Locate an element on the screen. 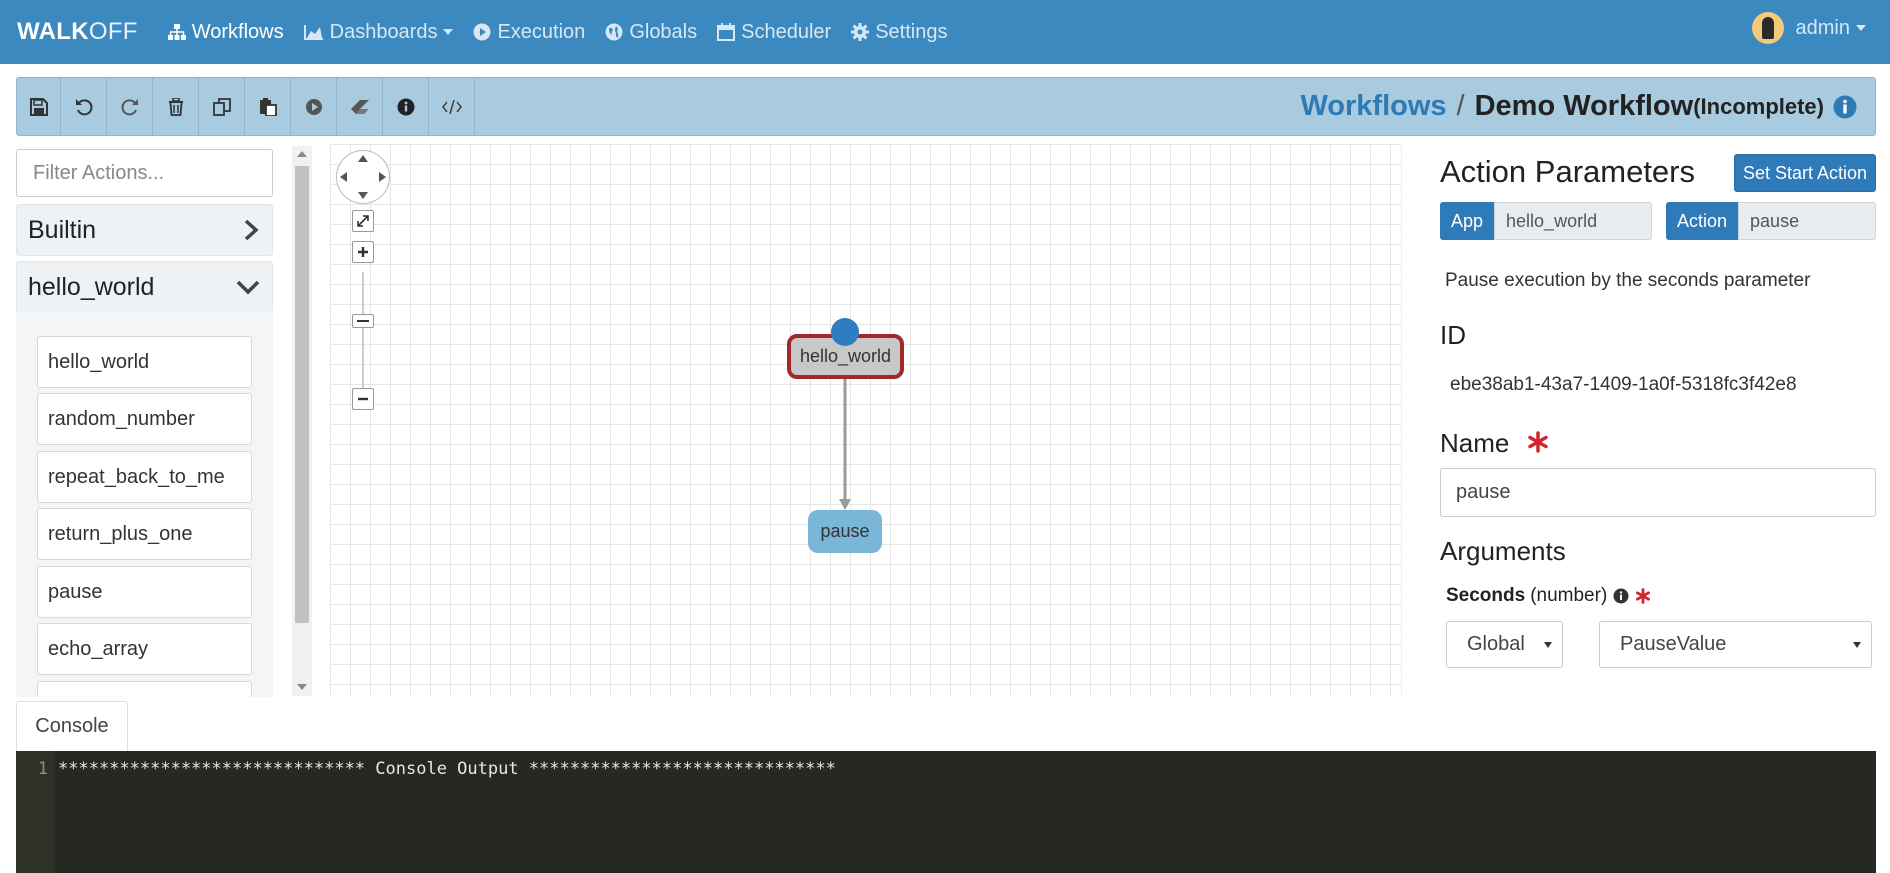 The height and width of the screenshot is (873, 1890). list-item: echo_array is located at coordinates (144, 649).